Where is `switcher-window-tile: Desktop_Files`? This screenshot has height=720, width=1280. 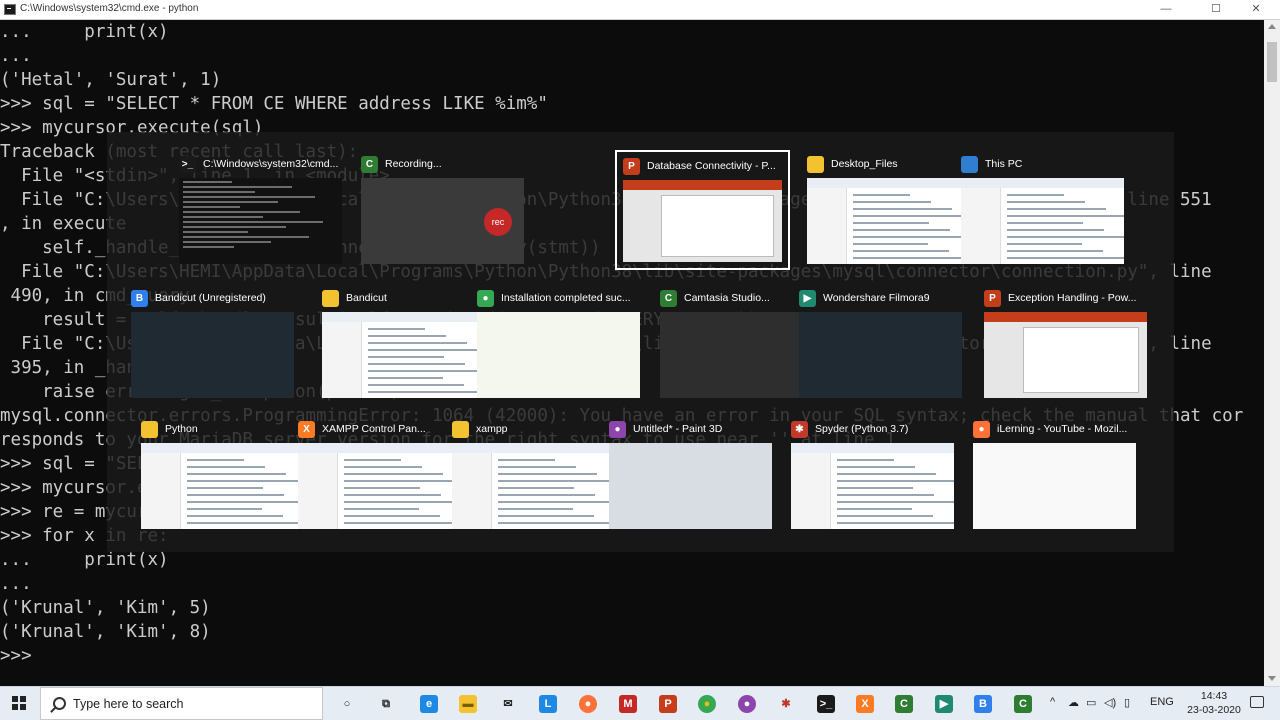
switcher-window-tile: Desktop_Files is located at coordinates (888, 210).